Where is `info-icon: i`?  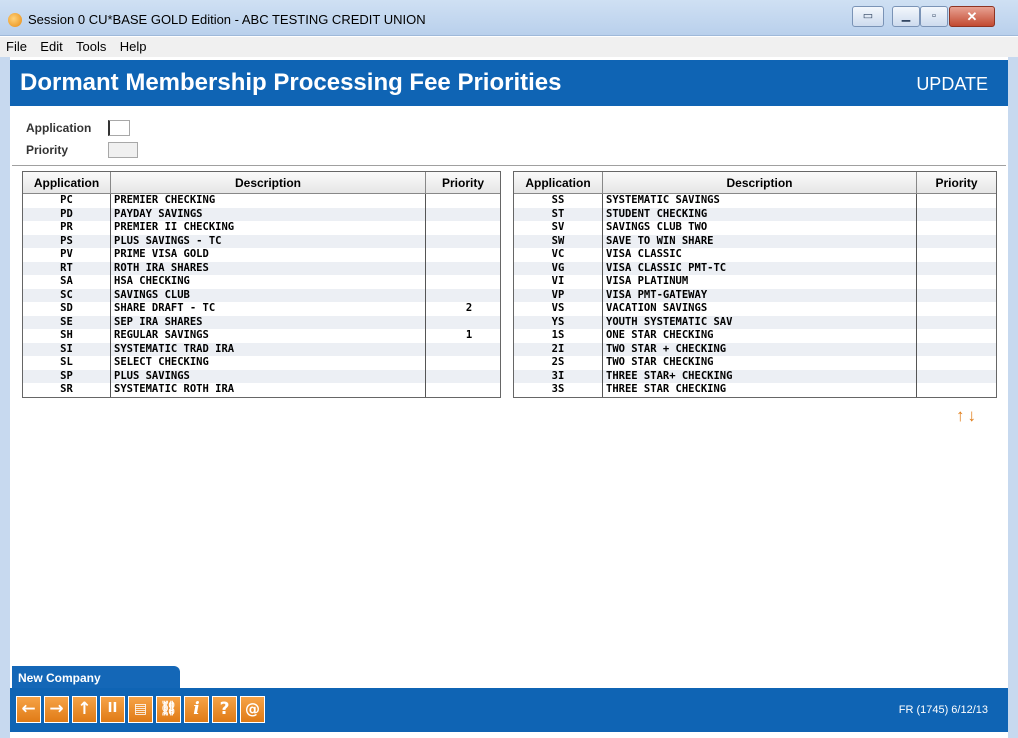 info-icon: i is located at coordinates (196, 709).